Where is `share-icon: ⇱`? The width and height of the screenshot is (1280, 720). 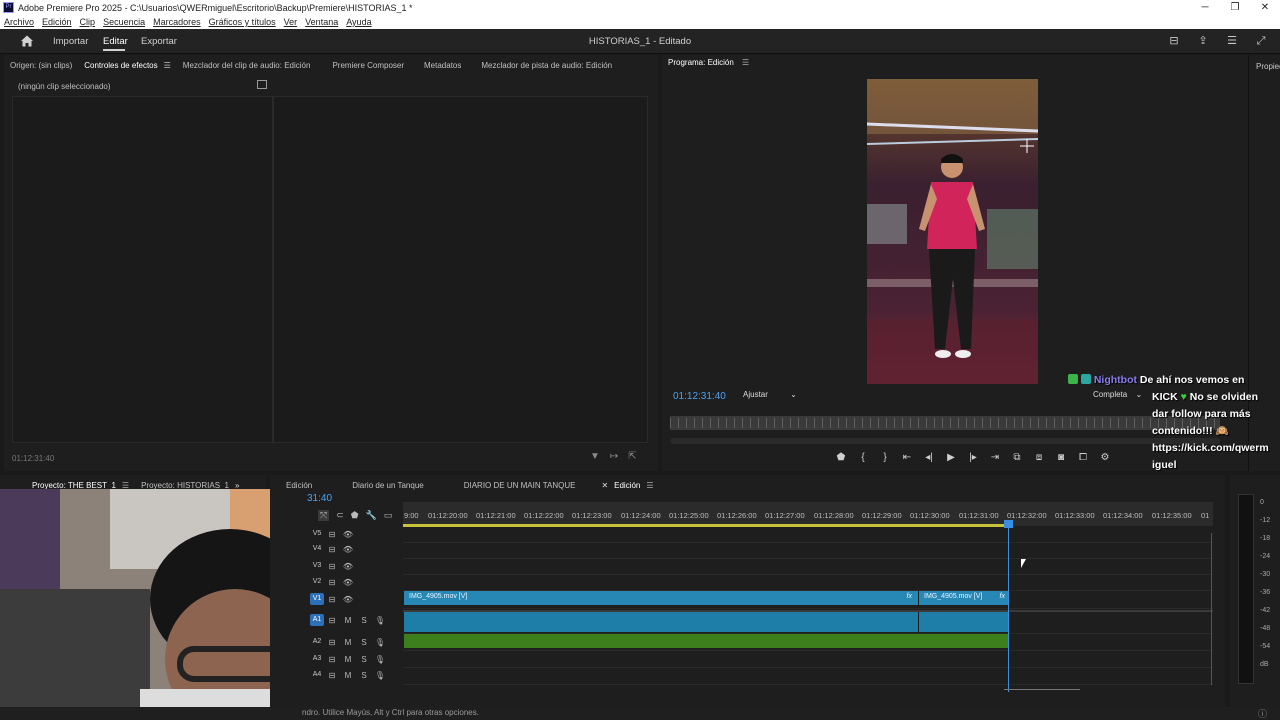 share-icon: ⇱ is located at coordinates (632, 456).